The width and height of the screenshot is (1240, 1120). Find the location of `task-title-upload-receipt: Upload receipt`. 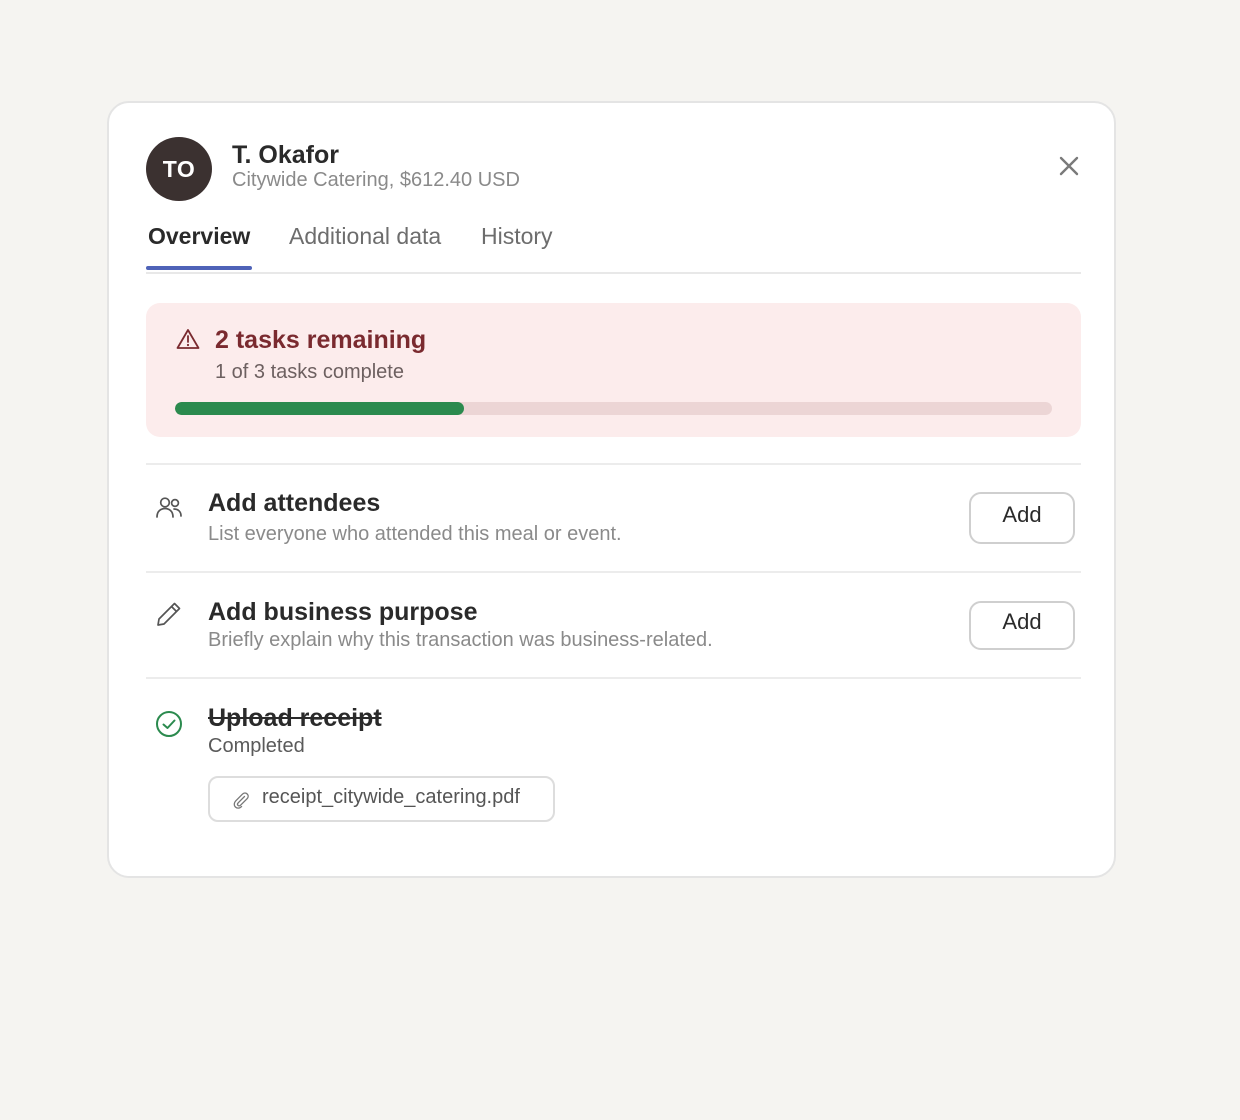

task-title-upload-receipt: Upload receipt is located at coordinates (295, 718).